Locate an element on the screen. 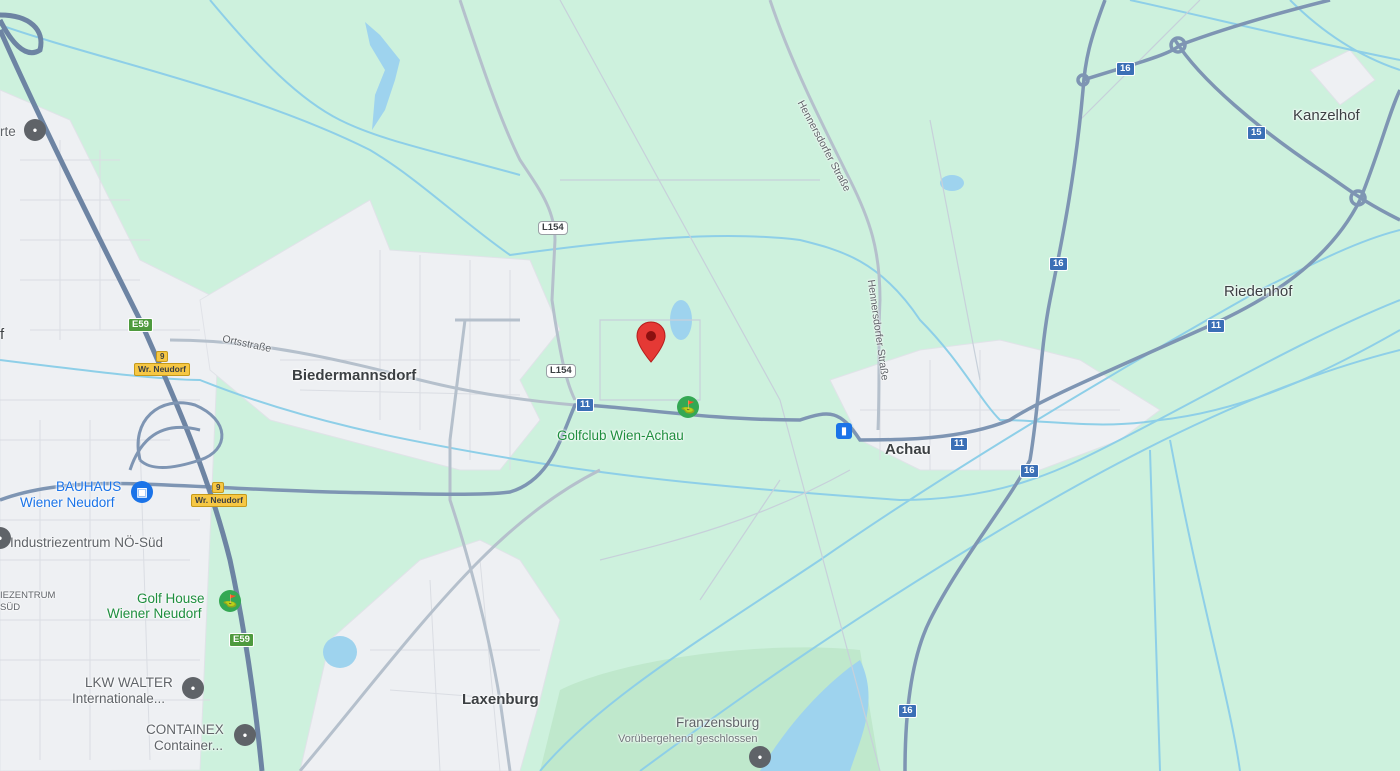  poi-label-industriezentrum: Industriezentrum NÖ-Süd is located at coordinates (86, 543).